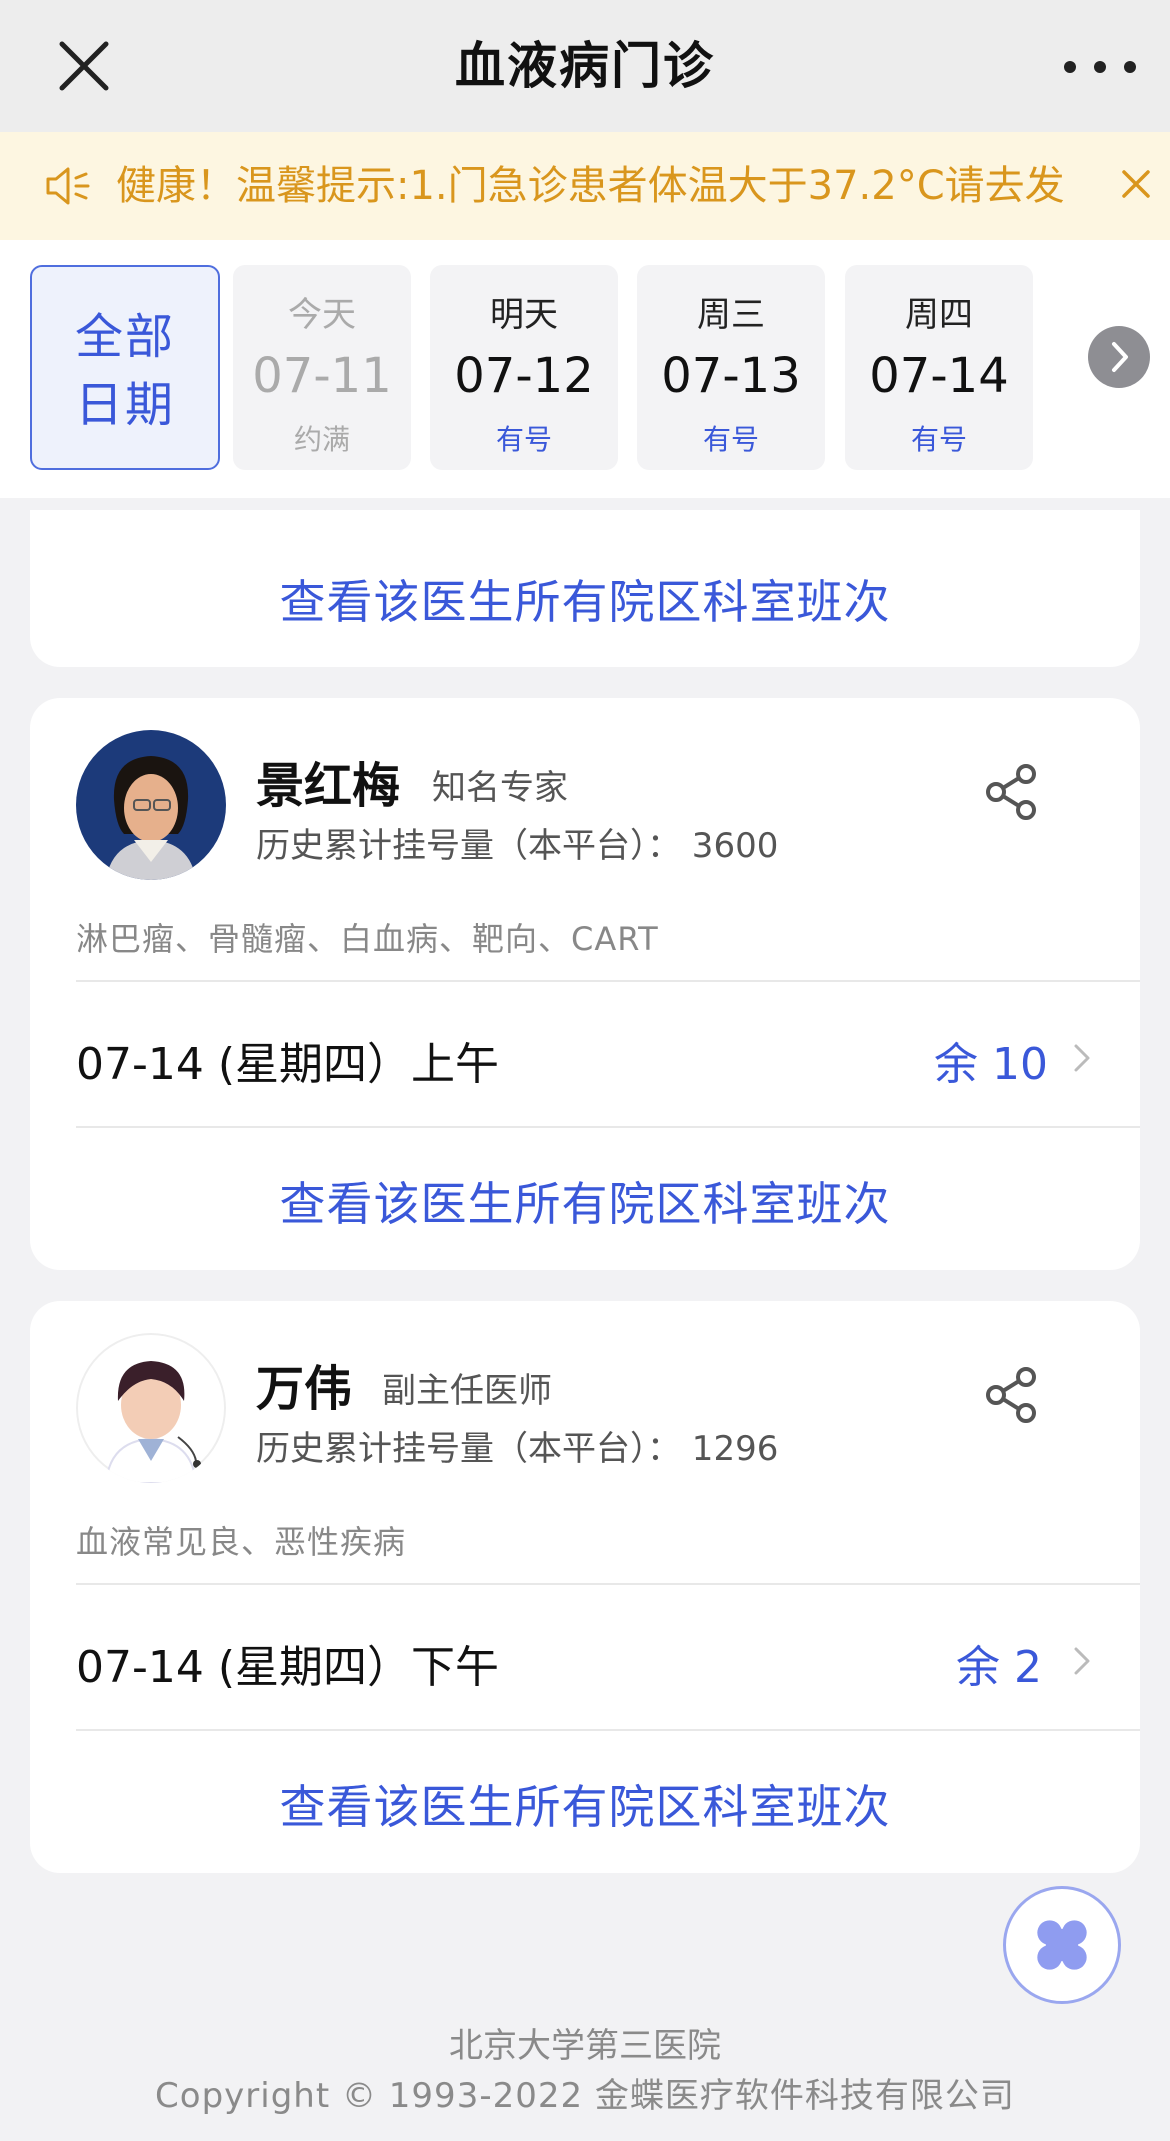 This screenshot has width=1170, height=2141. Describe the element at coordinates (467, 1391) in the screenshot. I see `doctor-title: 副主任医师` at that location.